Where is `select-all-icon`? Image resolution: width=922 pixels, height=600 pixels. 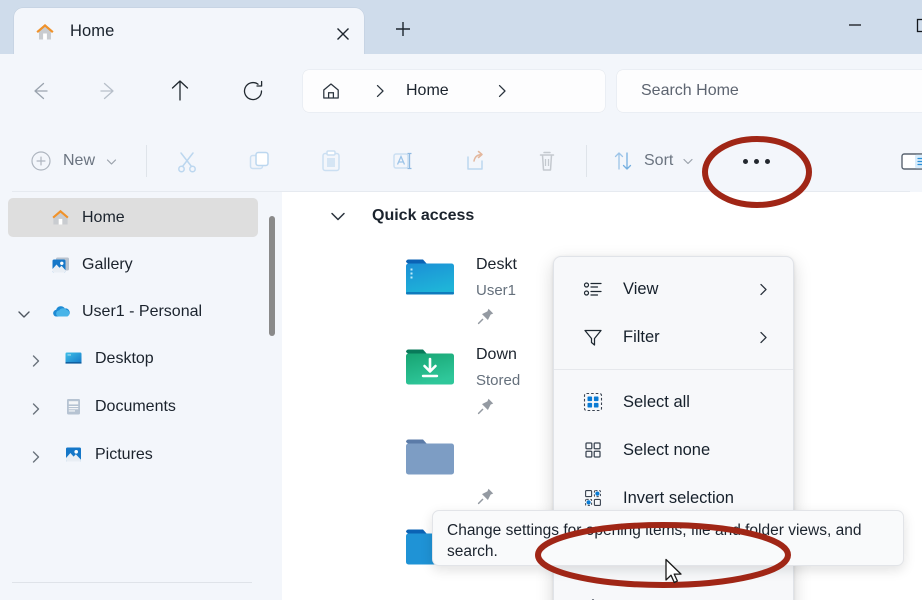 select-all-icon is located at coordinates (593, 402).